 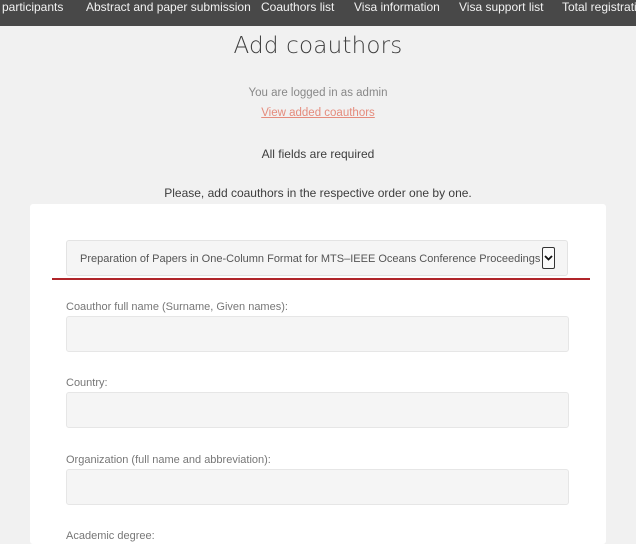 What do you see at coordinates (317, 334) in the screenshot?
I see `coauthor-name-input` at bounding box center [317, 334].